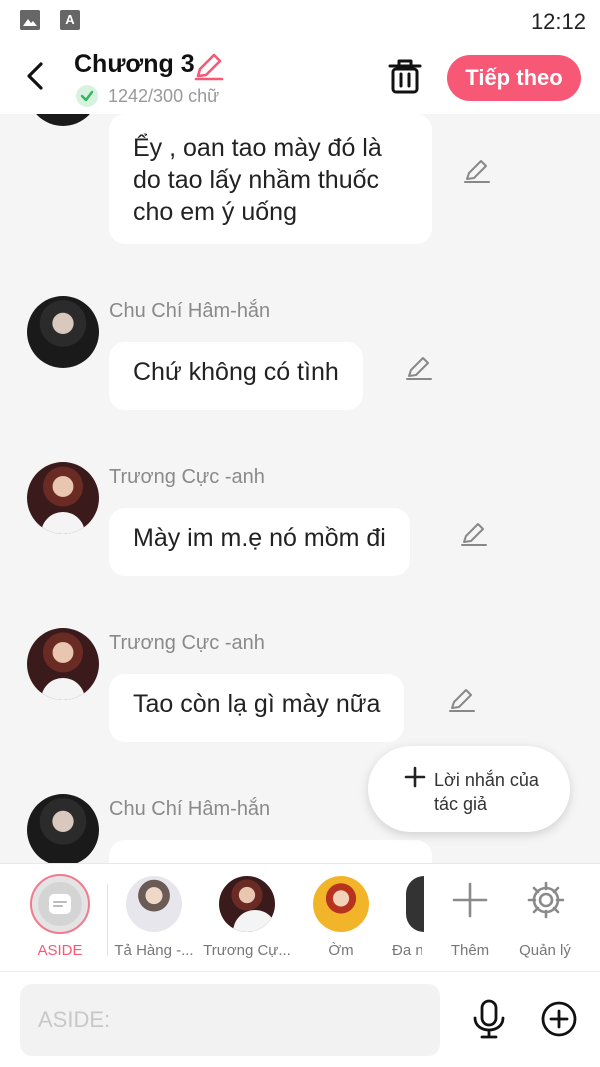  I want to click on aside-icon, so click(60, 904).